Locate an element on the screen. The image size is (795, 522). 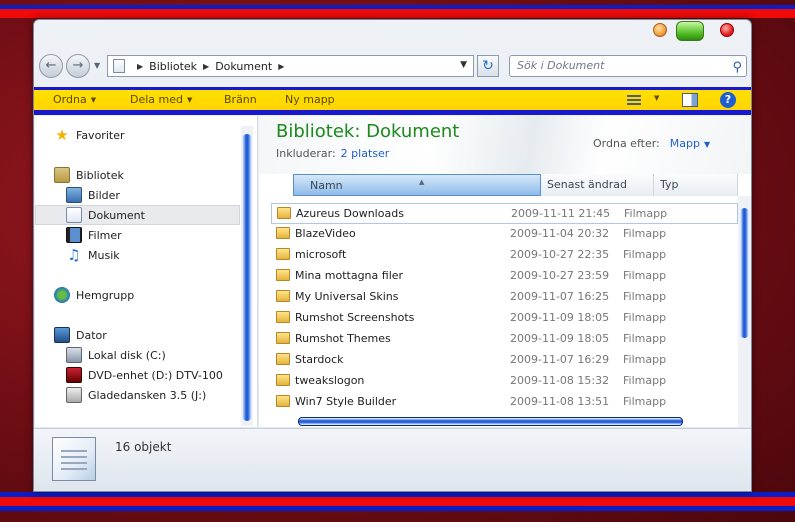
sidebar-item-pictures: Bilder is located at coordinates (137, 195).